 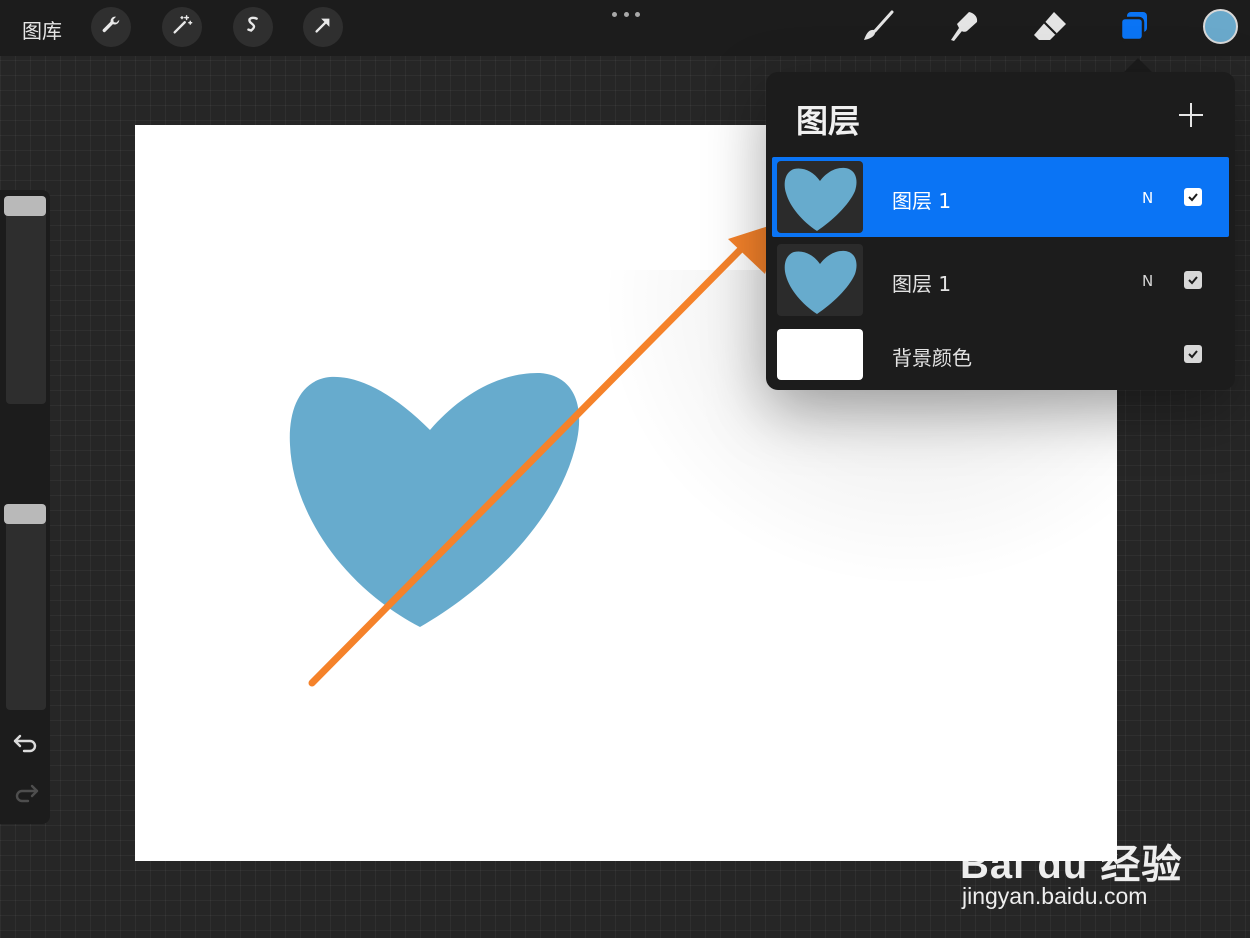 I want to click on transform-button, so click(x=323, y=27).